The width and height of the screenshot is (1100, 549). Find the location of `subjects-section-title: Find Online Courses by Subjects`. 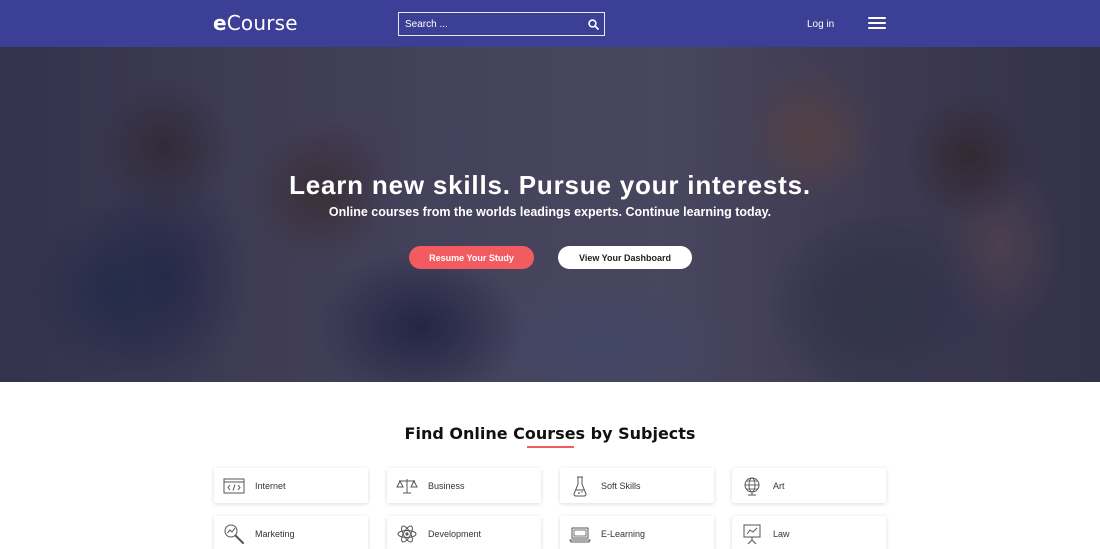

subjects-section-title: Find Online Courses by Subjects is located at coordinates (550, 433).